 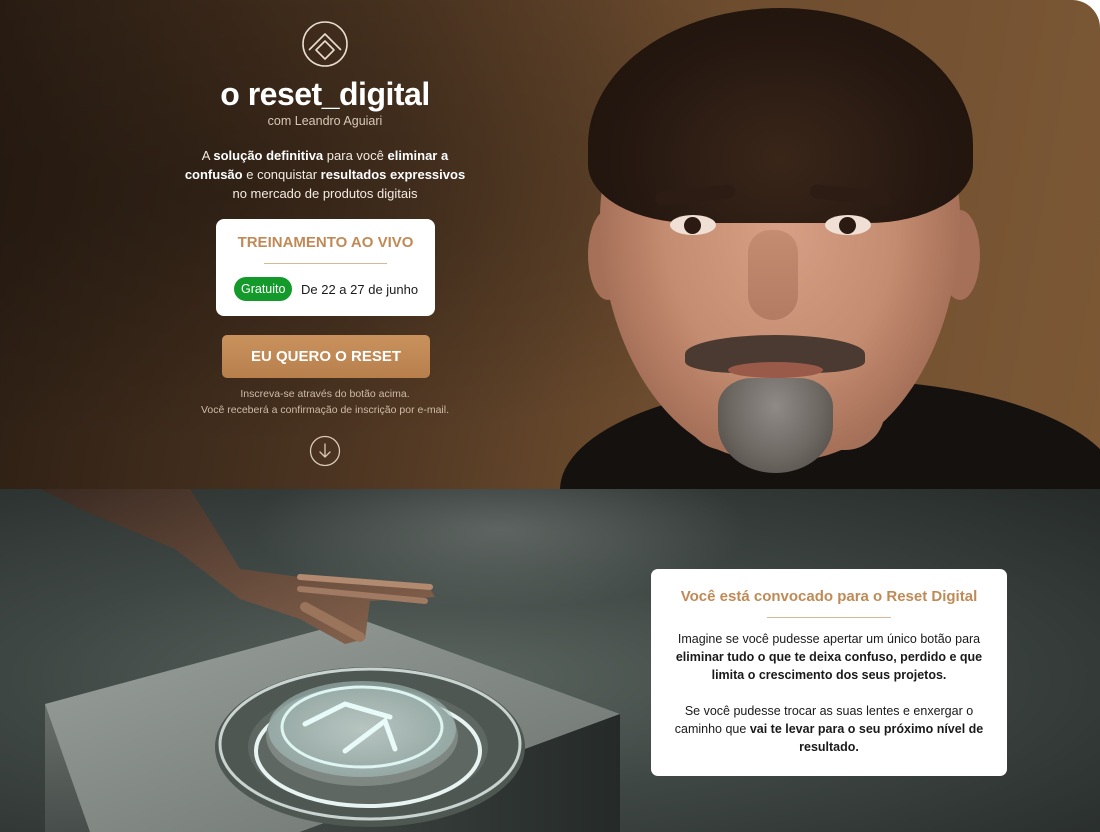 I want to click on desc-emphasis: solução definitiva, so click(x=268, y=155).